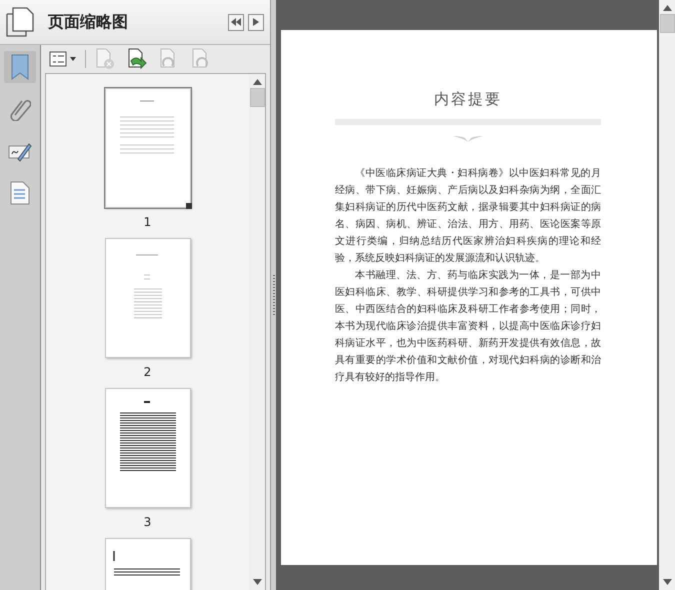 The height and width of the screenshot is (590, 675). Describe the element at coordinates (88, 22) in the screenshot. I see `panel-title: 页面缩略图` at that location.